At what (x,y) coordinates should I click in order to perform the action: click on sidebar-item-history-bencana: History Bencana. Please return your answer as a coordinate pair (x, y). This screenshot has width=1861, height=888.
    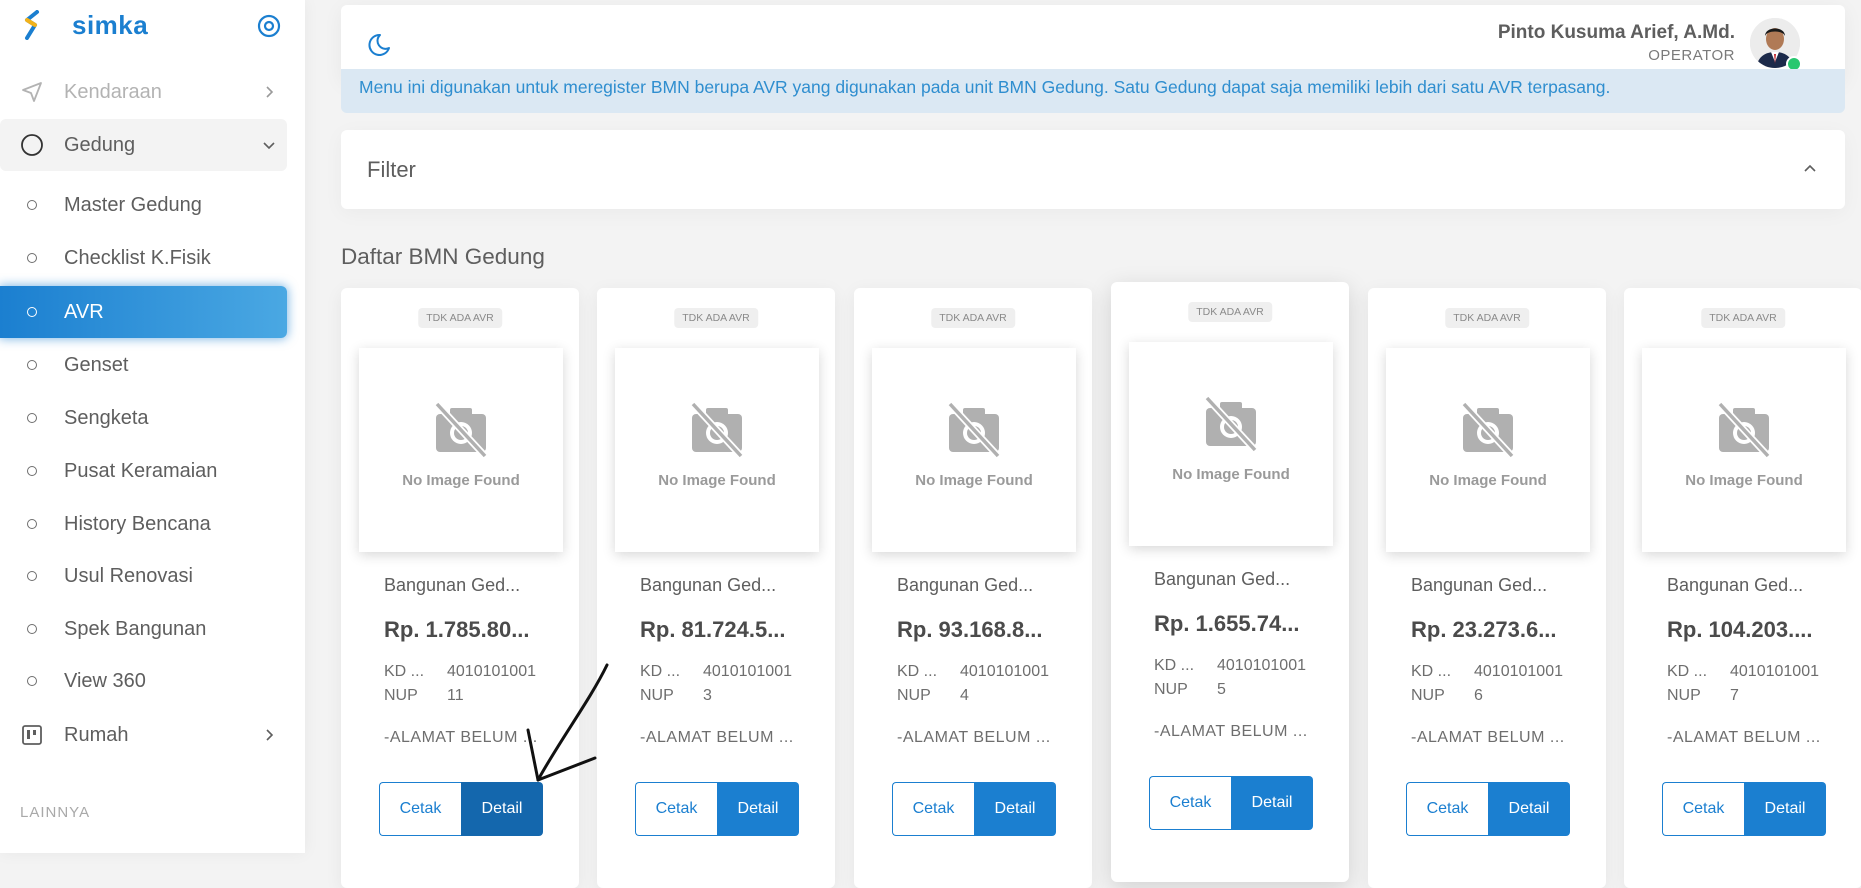
    Looking at the image, I should click on (143, 524).